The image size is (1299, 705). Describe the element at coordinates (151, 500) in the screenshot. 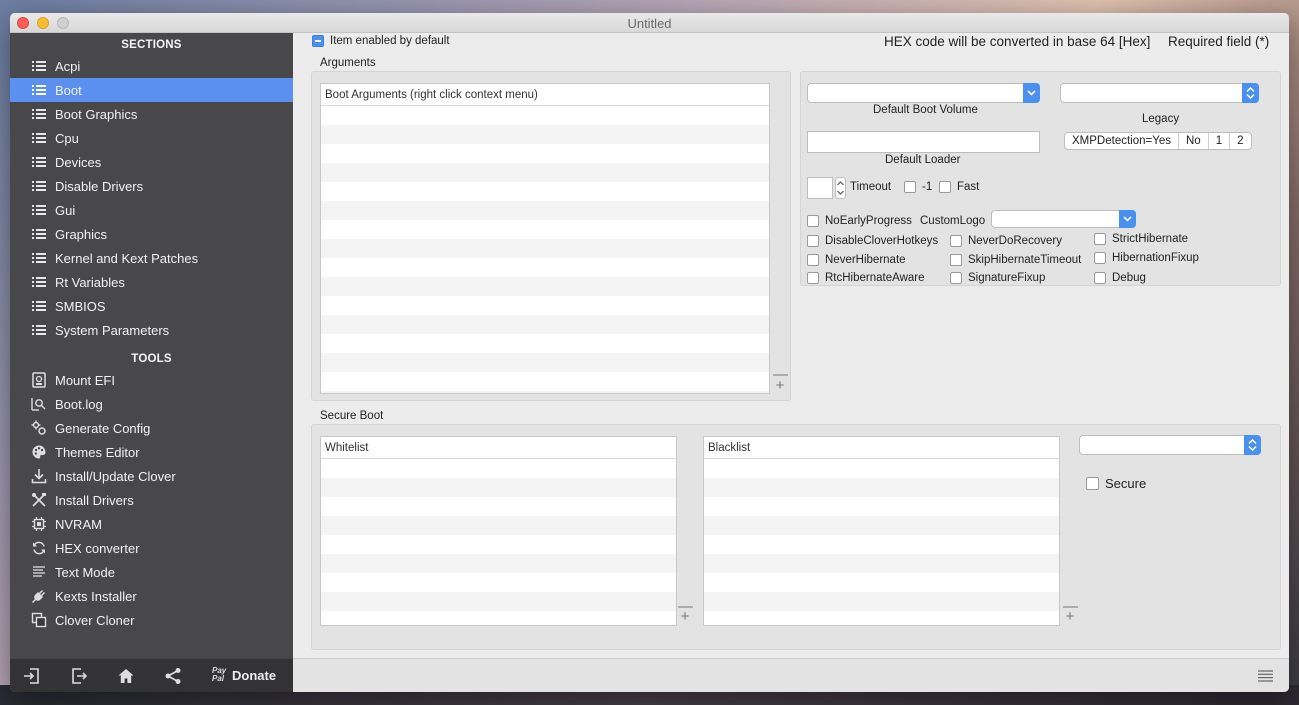

I see `tool-install-drivers: Install Drivers` at that location.